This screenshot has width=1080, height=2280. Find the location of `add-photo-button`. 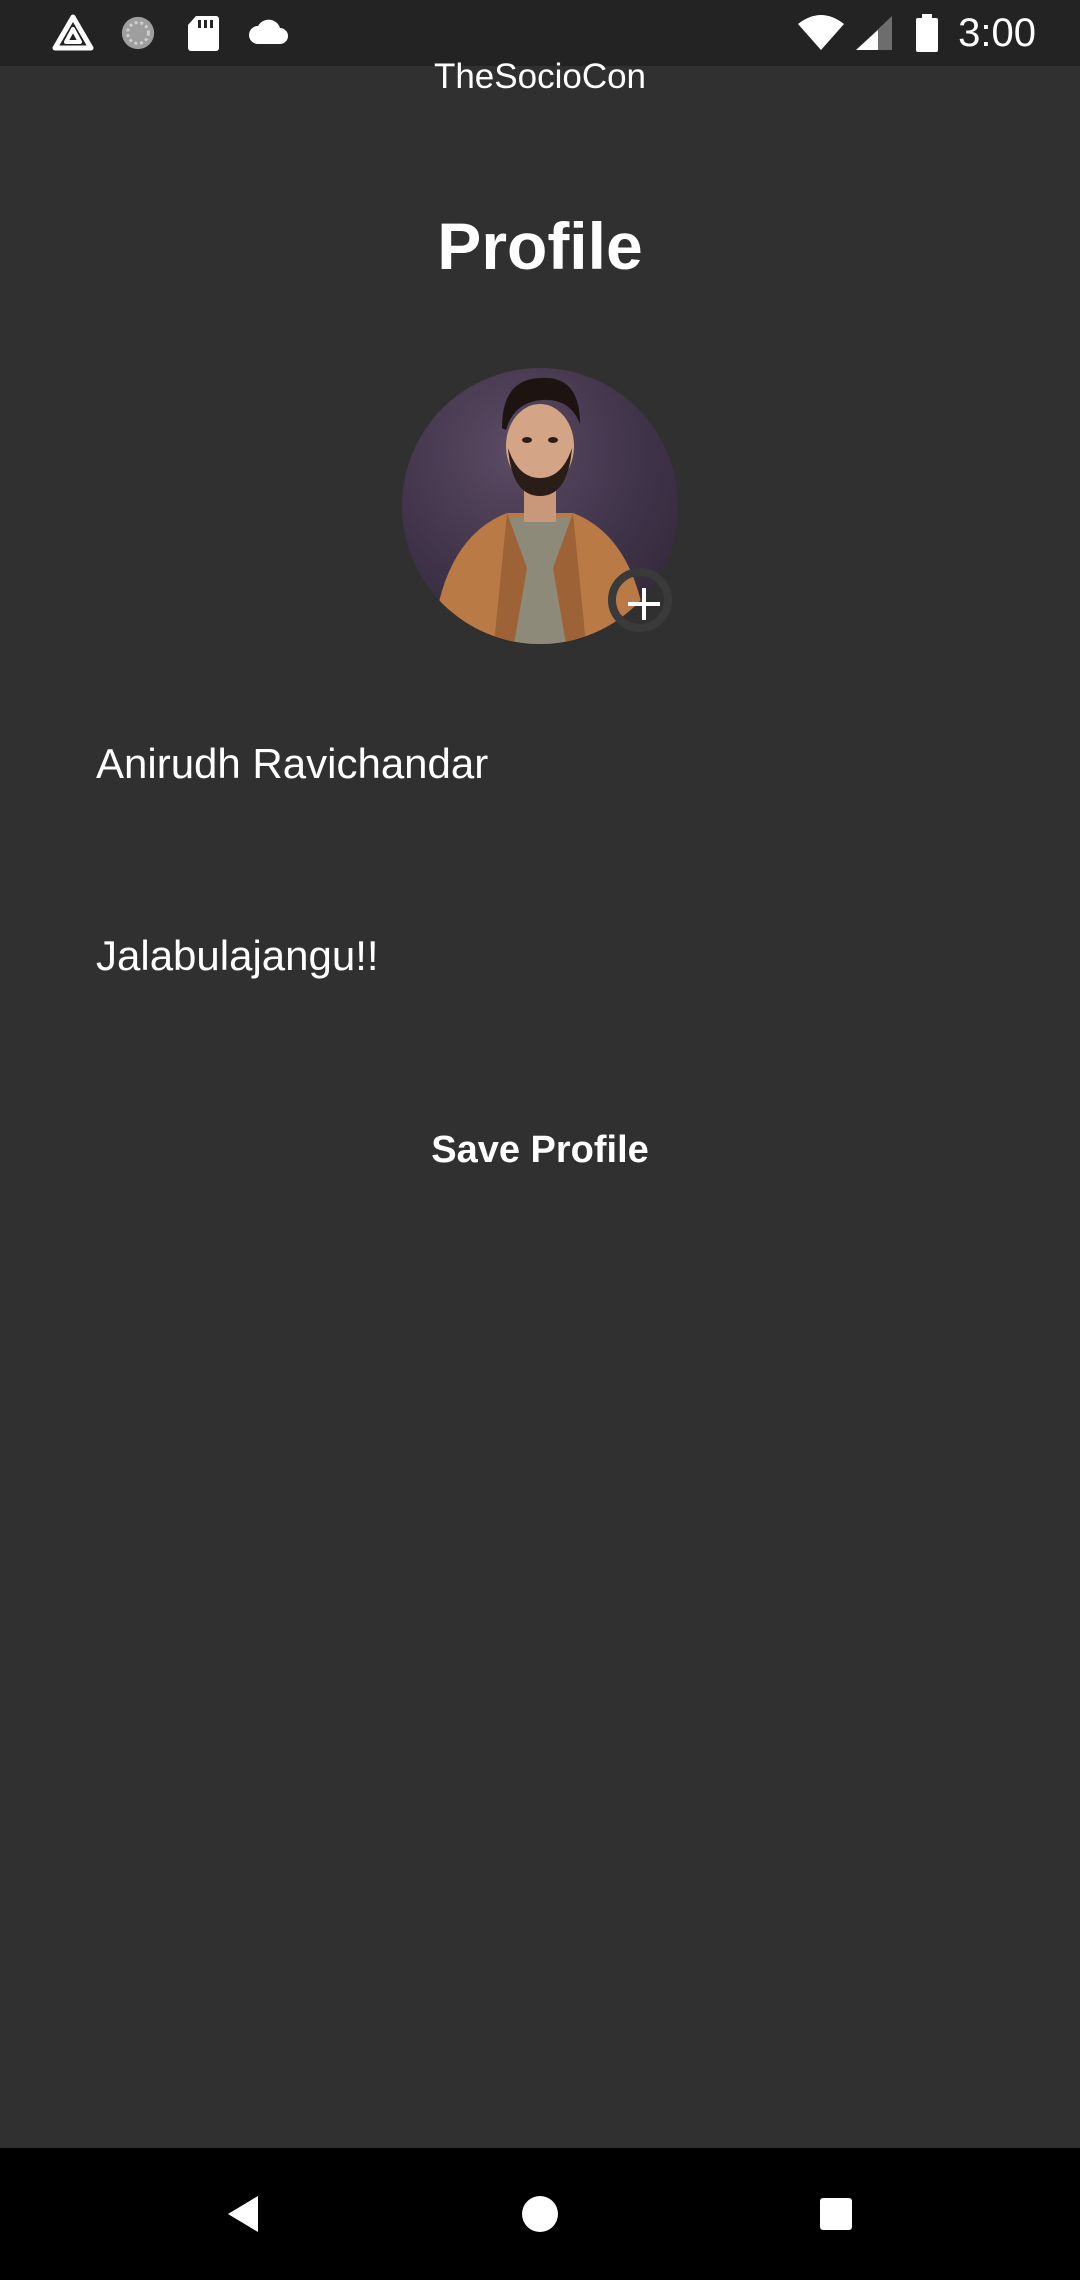

add-photo-button is located at coordinates (640, 600).